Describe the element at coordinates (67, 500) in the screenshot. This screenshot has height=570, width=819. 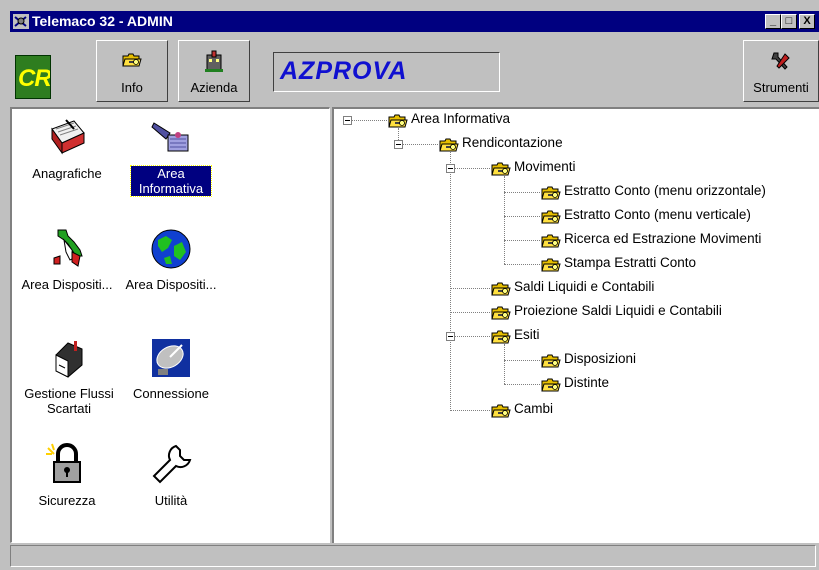
I see `module-label: Sicurezza` at that location.